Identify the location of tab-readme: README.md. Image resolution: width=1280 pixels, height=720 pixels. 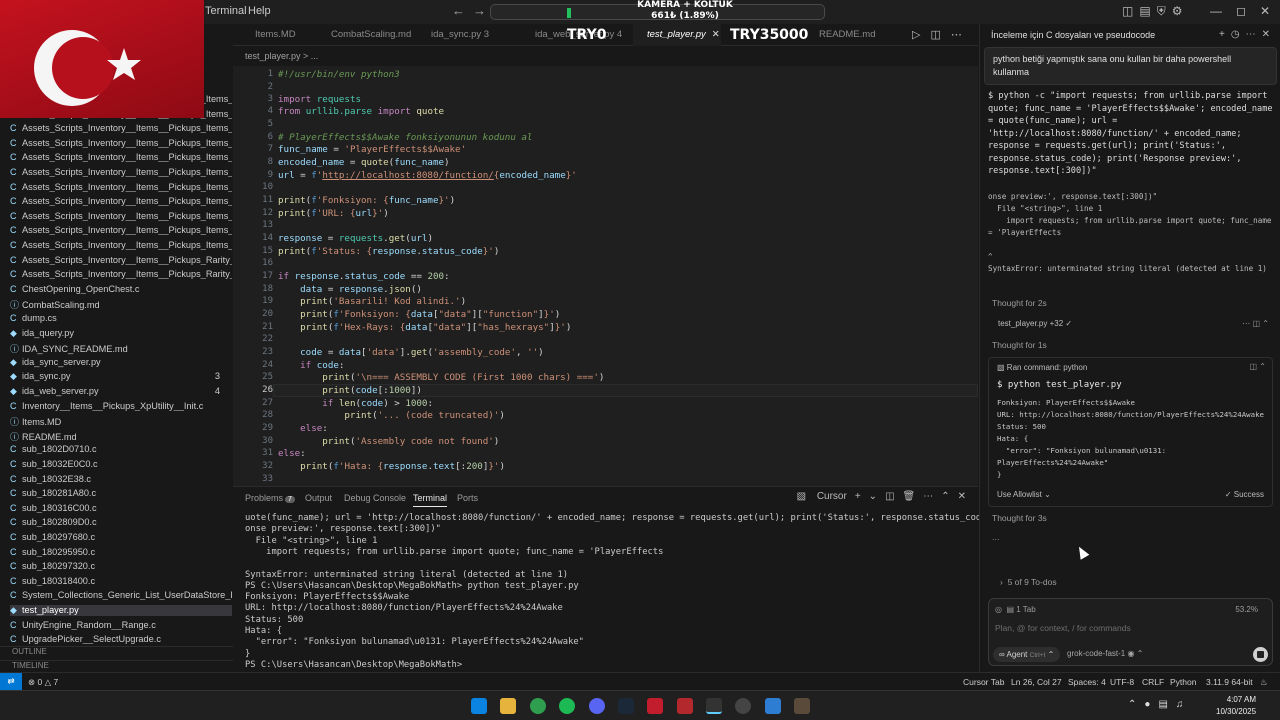
(850, 35).